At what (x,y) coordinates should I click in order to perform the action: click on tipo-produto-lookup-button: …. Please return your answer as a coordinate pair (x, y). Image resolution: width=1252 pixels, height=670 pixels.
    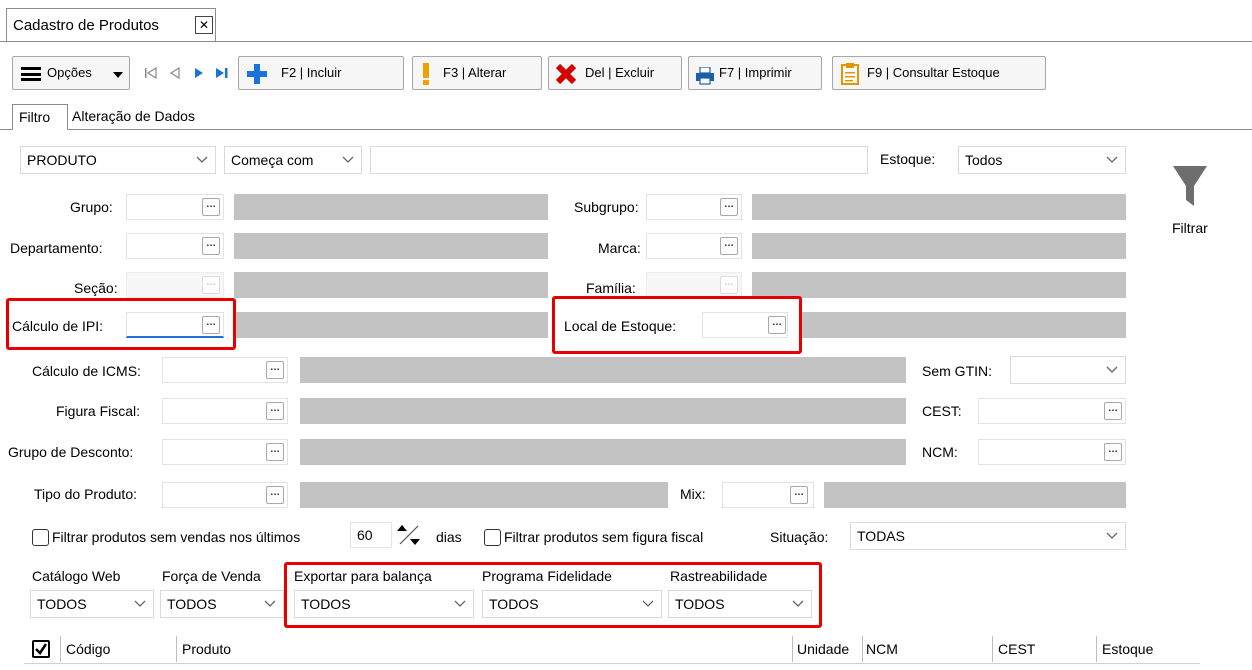
    Looking at the image, I should click on (275, 495).